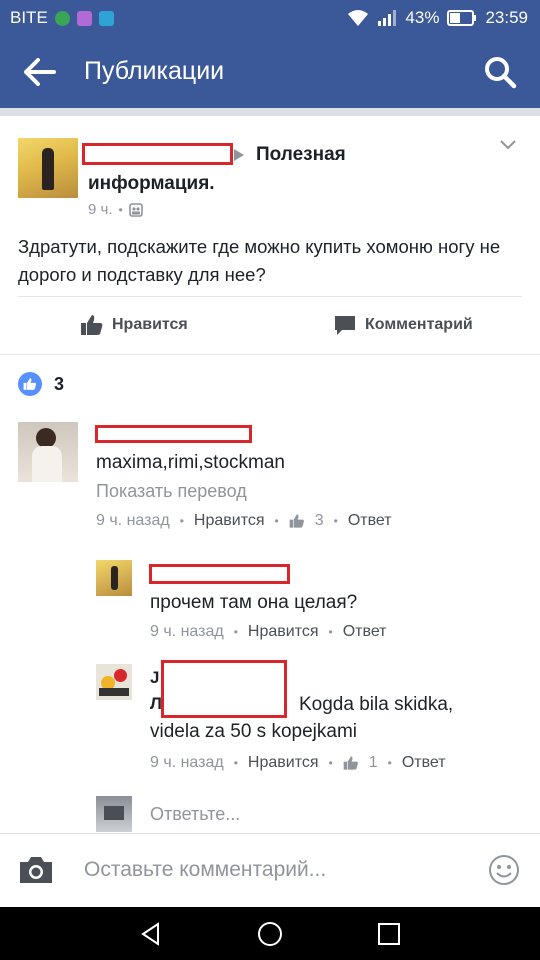  What do you see at coordinates (59, 383) in the screenshot?
I see `reactions-count: 3` at bounding box center [59, 383].